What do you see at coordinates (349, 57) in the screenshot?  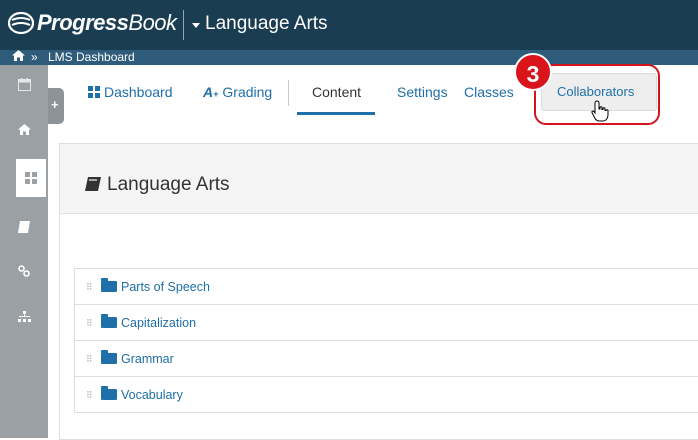 I see `breadcrumb: » LMS Dashboard` at bounding box center [349, 57].